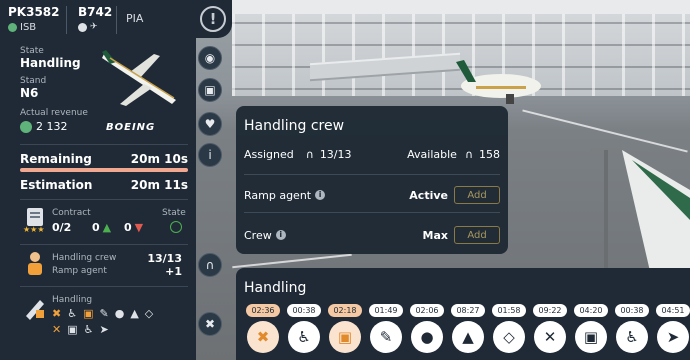 This screenshot has height=360, width=690. I want to click on task-time: 01:58, so click(509, 310).